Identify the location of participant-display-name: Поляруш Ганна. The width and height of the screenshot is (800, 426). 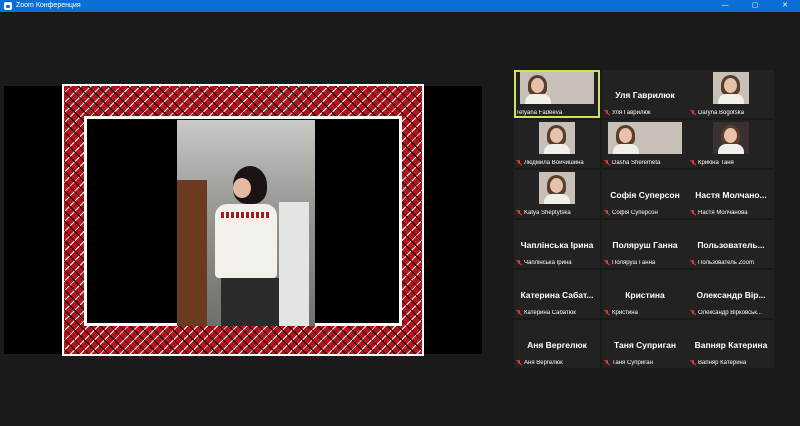
(645, 245).